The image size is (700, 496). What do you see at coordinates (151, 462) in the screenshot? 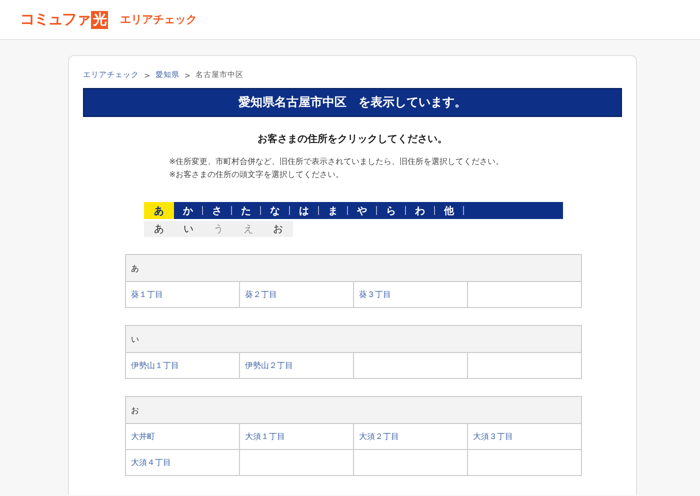
I see `address-link: 大須４丁目` at bounding box center [151, 462].